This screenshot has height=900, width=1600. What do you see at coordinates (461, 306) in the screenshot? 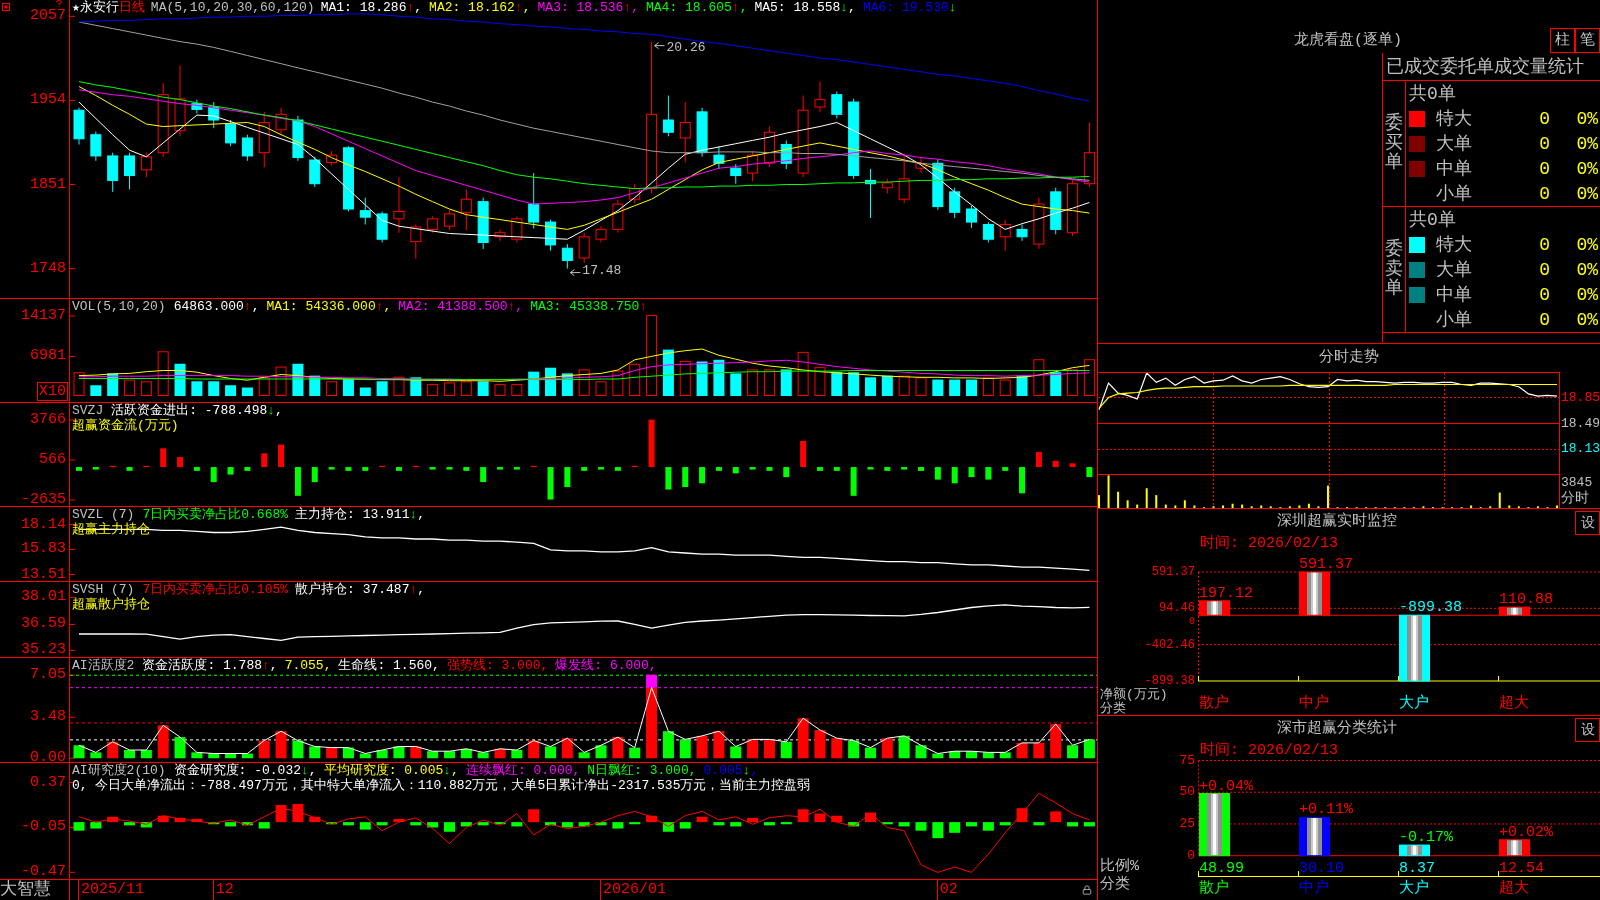
I see `indicator-reading: MA2: 41388.500↑,` at bounding box center [461, 306].